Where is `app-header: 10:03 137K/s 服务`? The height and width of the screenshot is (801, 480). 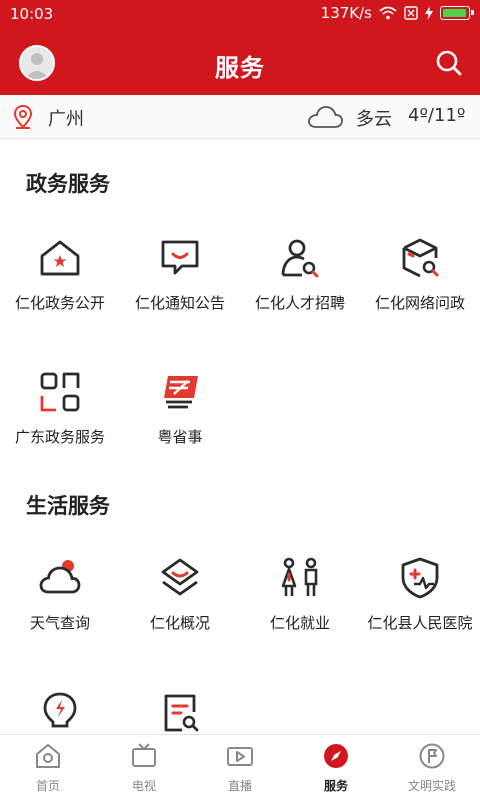 app-header: 10:03 137K/s 服务 is located at coordinates (240, 47).